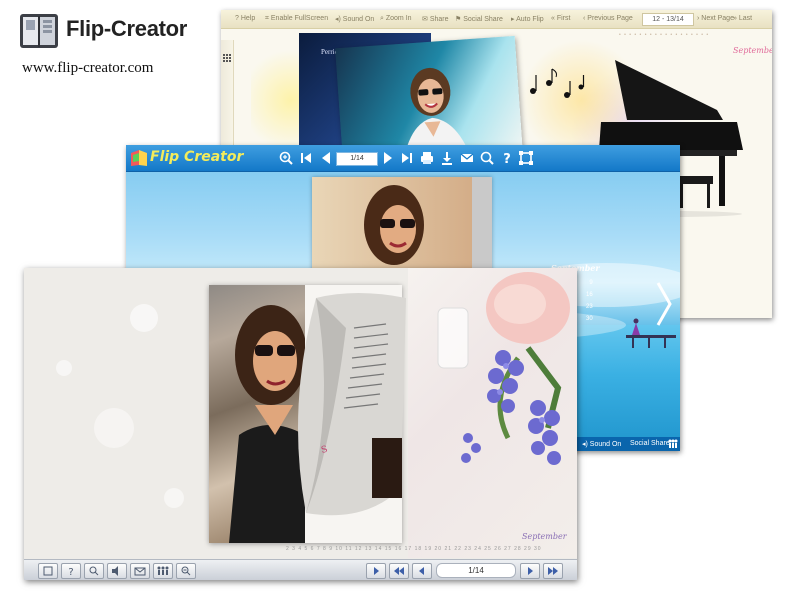 The height and width of the screenshot is (600, 800). I want to click on social-share-button: Social Share, so click(650, 443).